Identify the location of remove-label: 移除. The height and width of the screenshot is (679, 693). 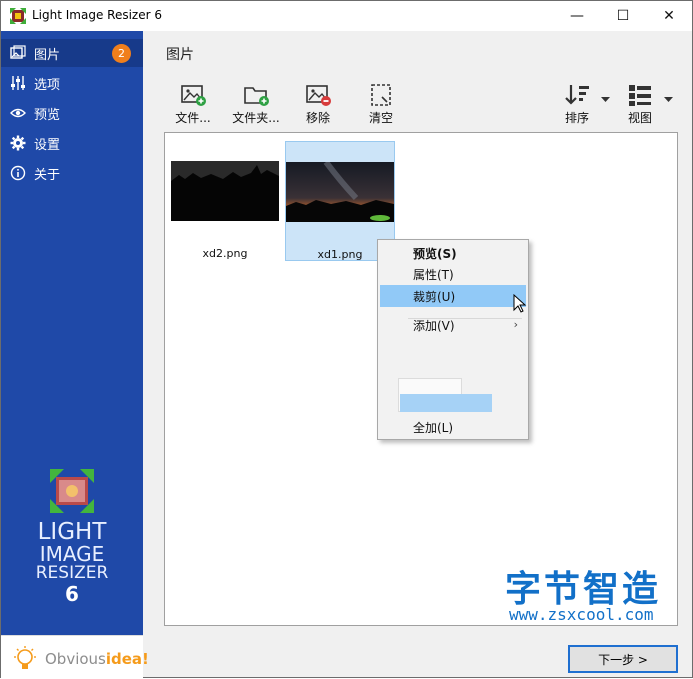
(317, 118).